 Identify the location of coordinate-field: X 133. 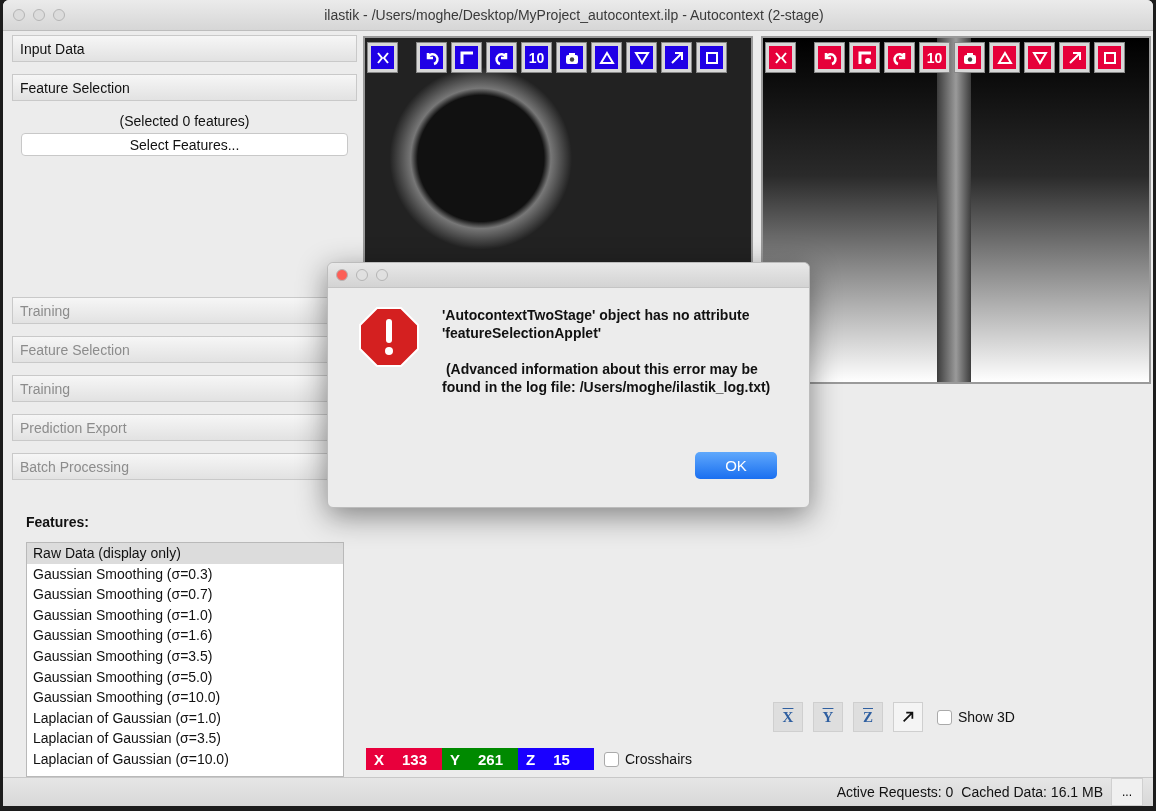
(404, 759).